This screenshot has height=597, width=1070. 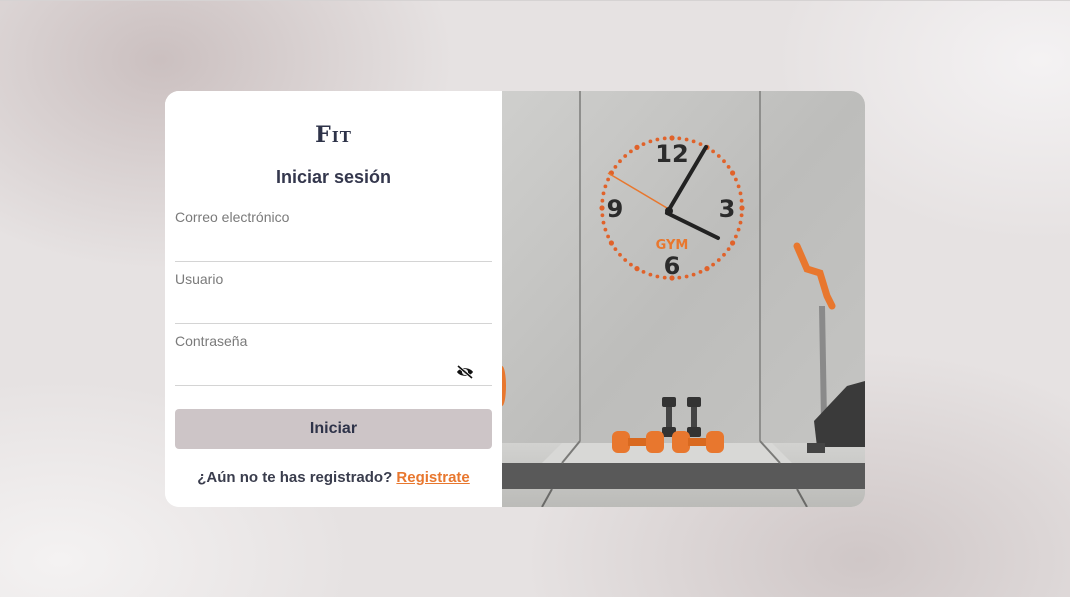 I want to click on password-label: Contraseña, so click(x=211, y=341).